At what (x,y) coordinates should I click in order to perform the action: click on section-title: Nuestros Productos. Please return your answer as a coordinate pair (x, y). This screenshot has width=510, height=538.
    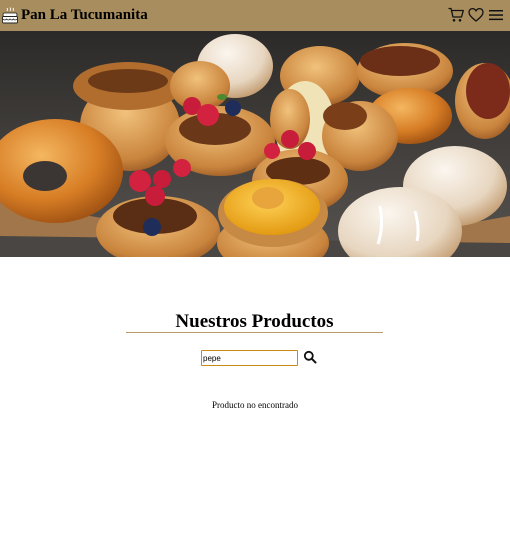
    Looking at the image, I should click on (254, 321).